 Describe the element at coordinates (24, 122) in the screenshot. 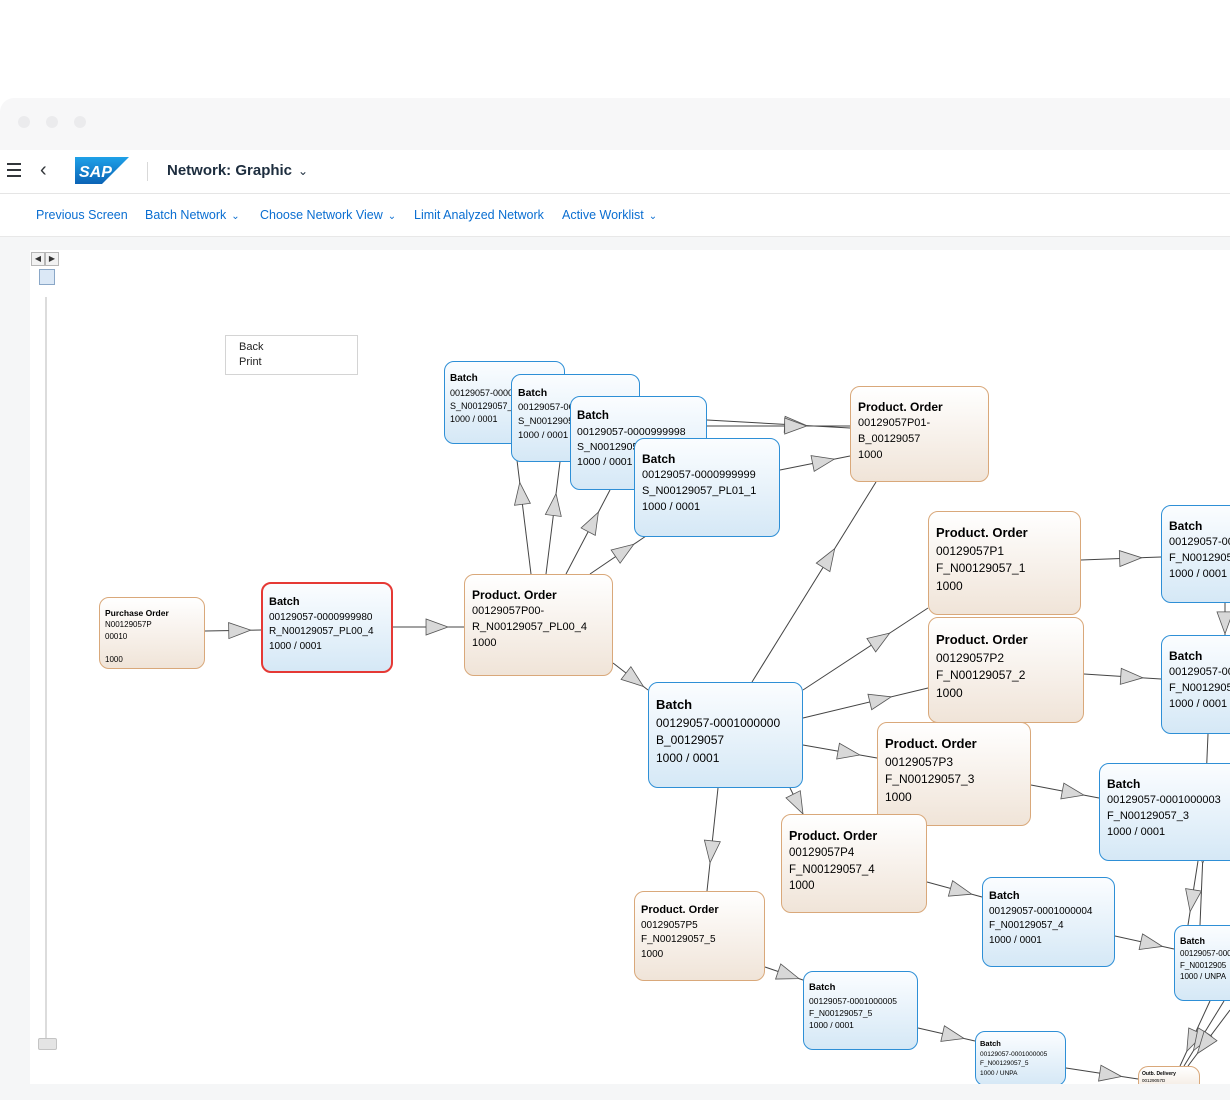

I see `window-close-dot` at that location.